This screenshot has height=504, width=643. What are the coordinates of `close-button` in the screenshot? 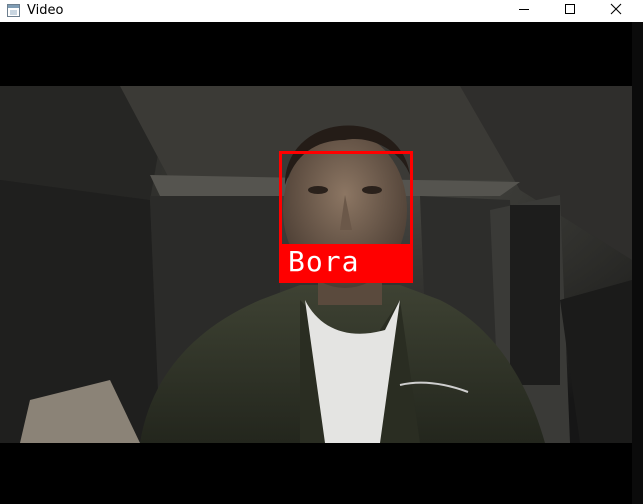 It's located at (616, 11).